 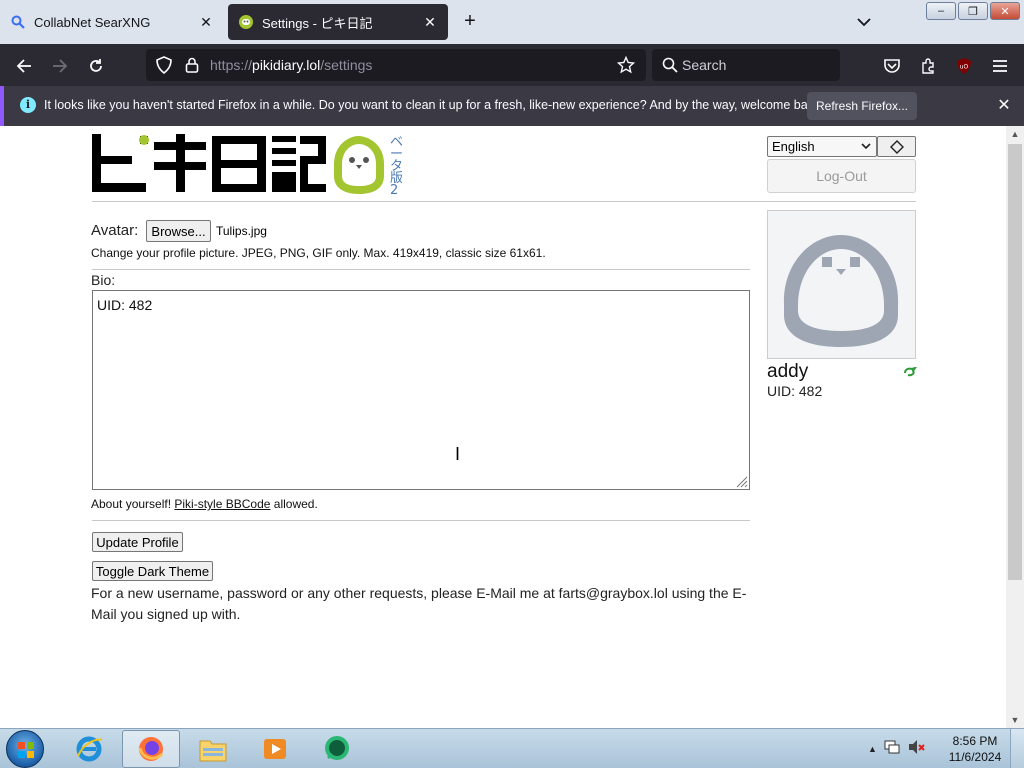 I want to click on minimize-button: ‒, so click(x=941, y=11).